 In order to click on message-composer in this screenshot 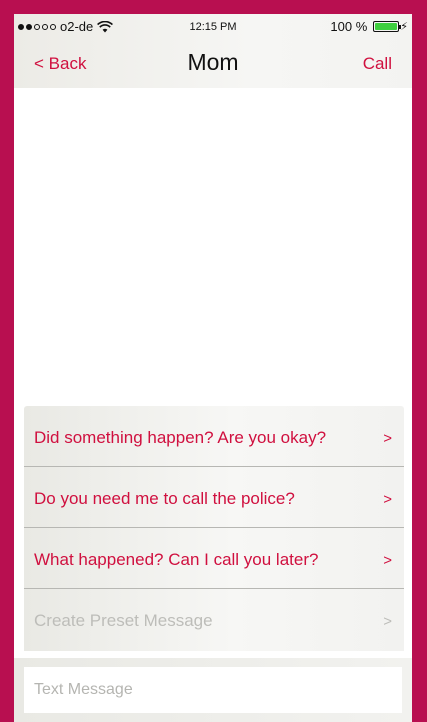, I will do `click(213, 690)`.